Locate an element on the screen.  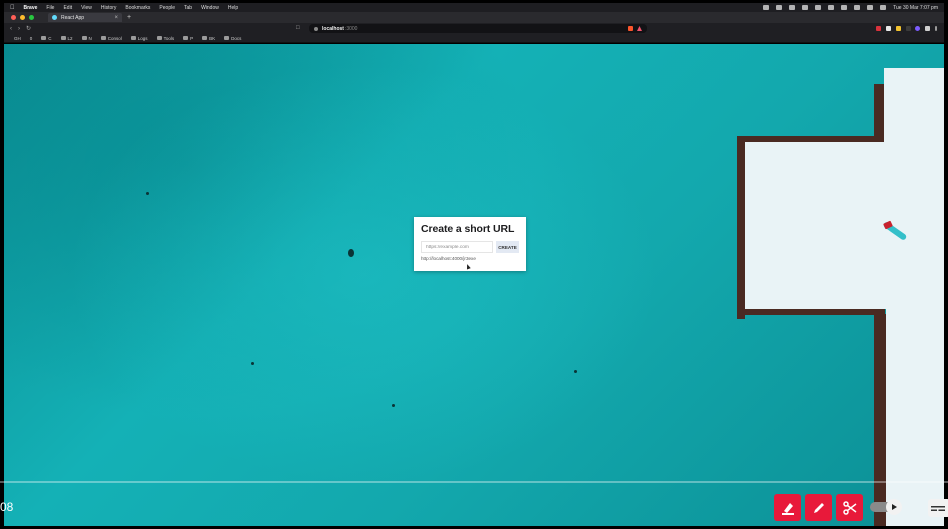
bookmark-item: Docs is located at coordinates (232, 38).